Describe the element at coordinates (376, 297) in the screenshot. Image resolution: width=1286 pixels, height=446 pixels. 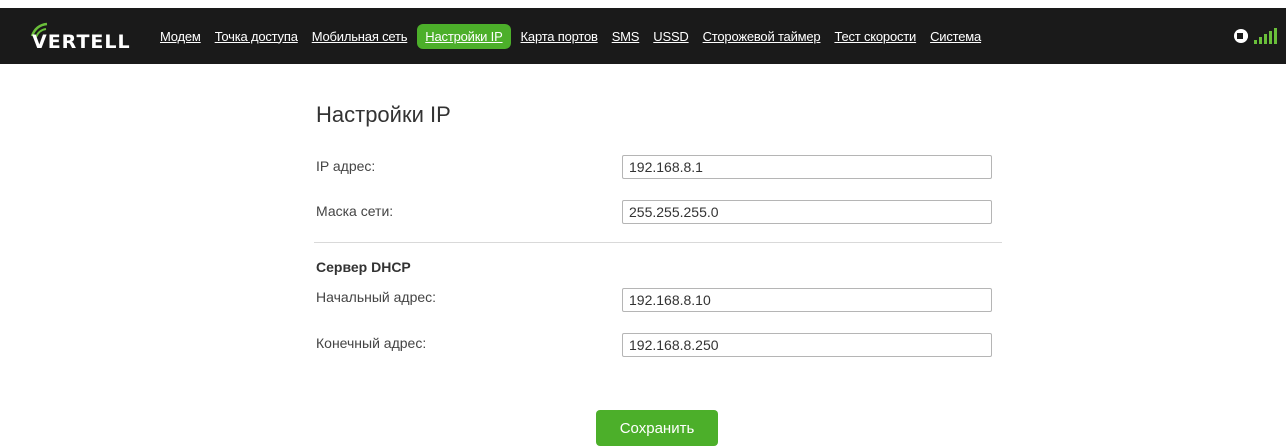
I see `dhcp-start-label: Начальный адрес:` at that location.